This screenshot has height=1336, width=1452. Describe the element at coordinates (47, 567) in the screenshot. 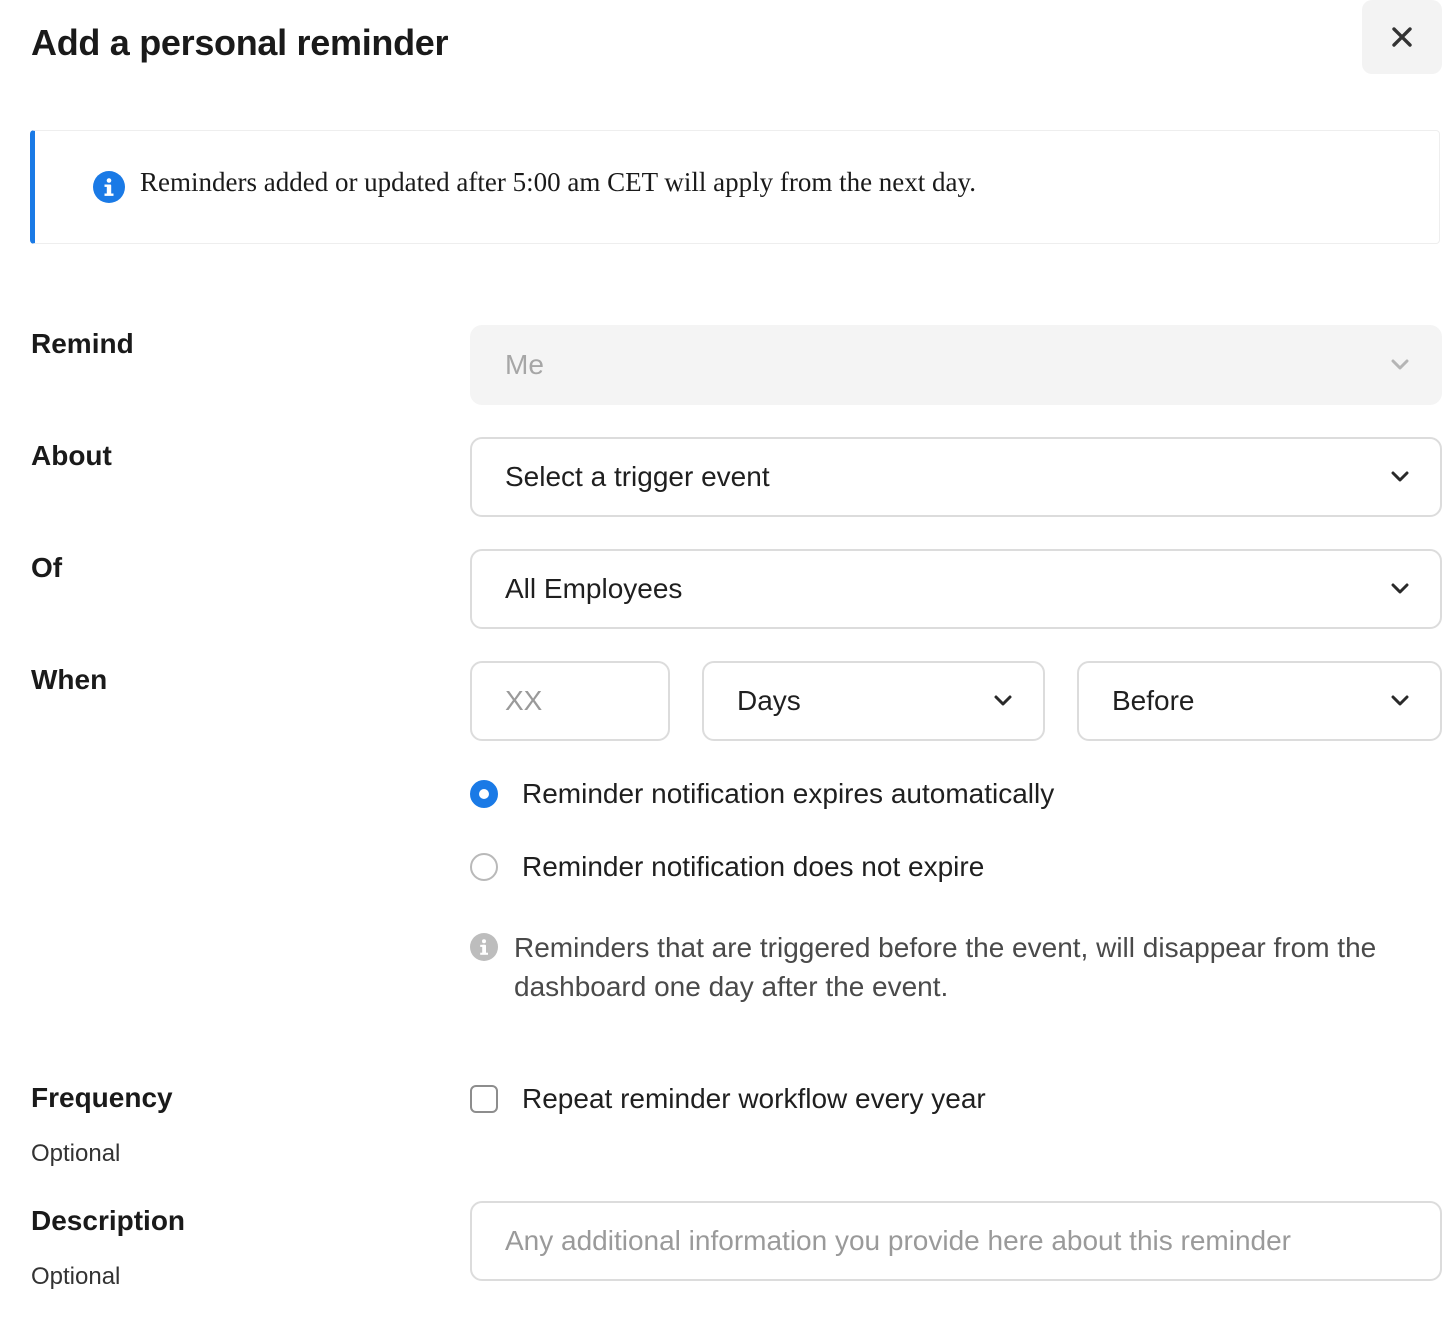

I see `of-label: Of` at that location.